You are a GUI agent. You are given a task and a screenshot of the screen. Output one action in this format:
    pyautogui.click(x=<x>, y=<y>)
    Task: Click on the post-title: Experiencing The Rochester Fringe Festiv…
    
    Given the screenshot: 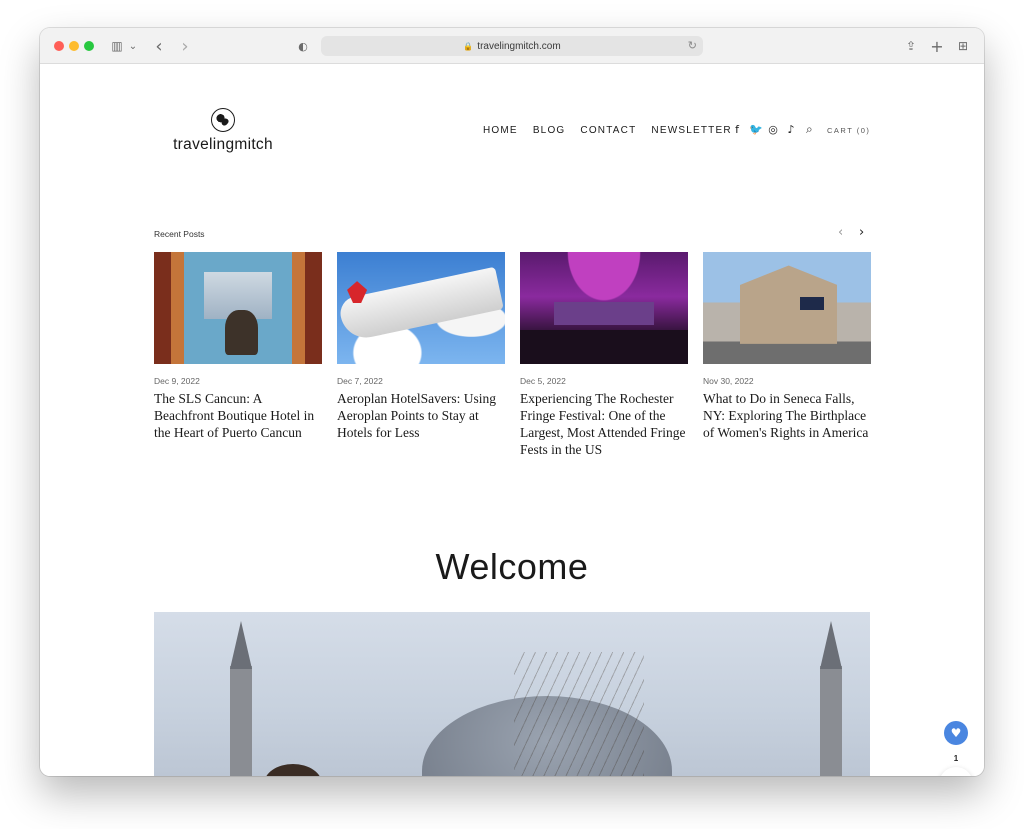 What is the action you would take?
    pyautogui.click(x=604, y=424)
    